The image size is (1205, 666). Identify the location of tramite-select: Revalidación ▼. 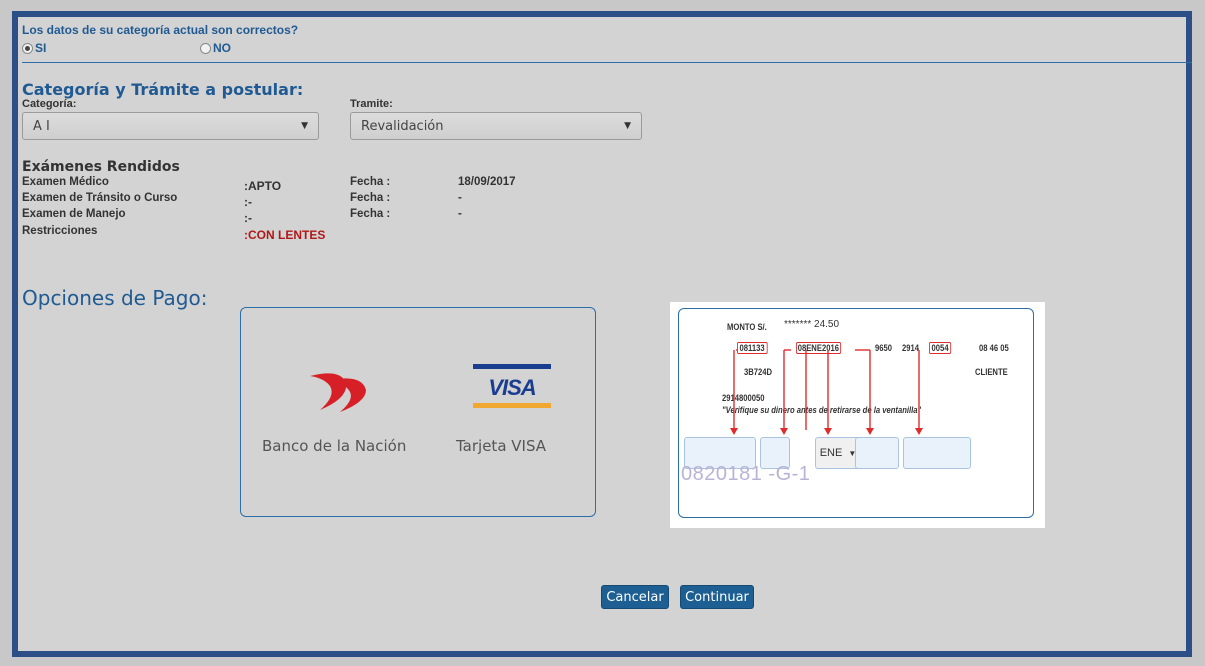
(496, 126).